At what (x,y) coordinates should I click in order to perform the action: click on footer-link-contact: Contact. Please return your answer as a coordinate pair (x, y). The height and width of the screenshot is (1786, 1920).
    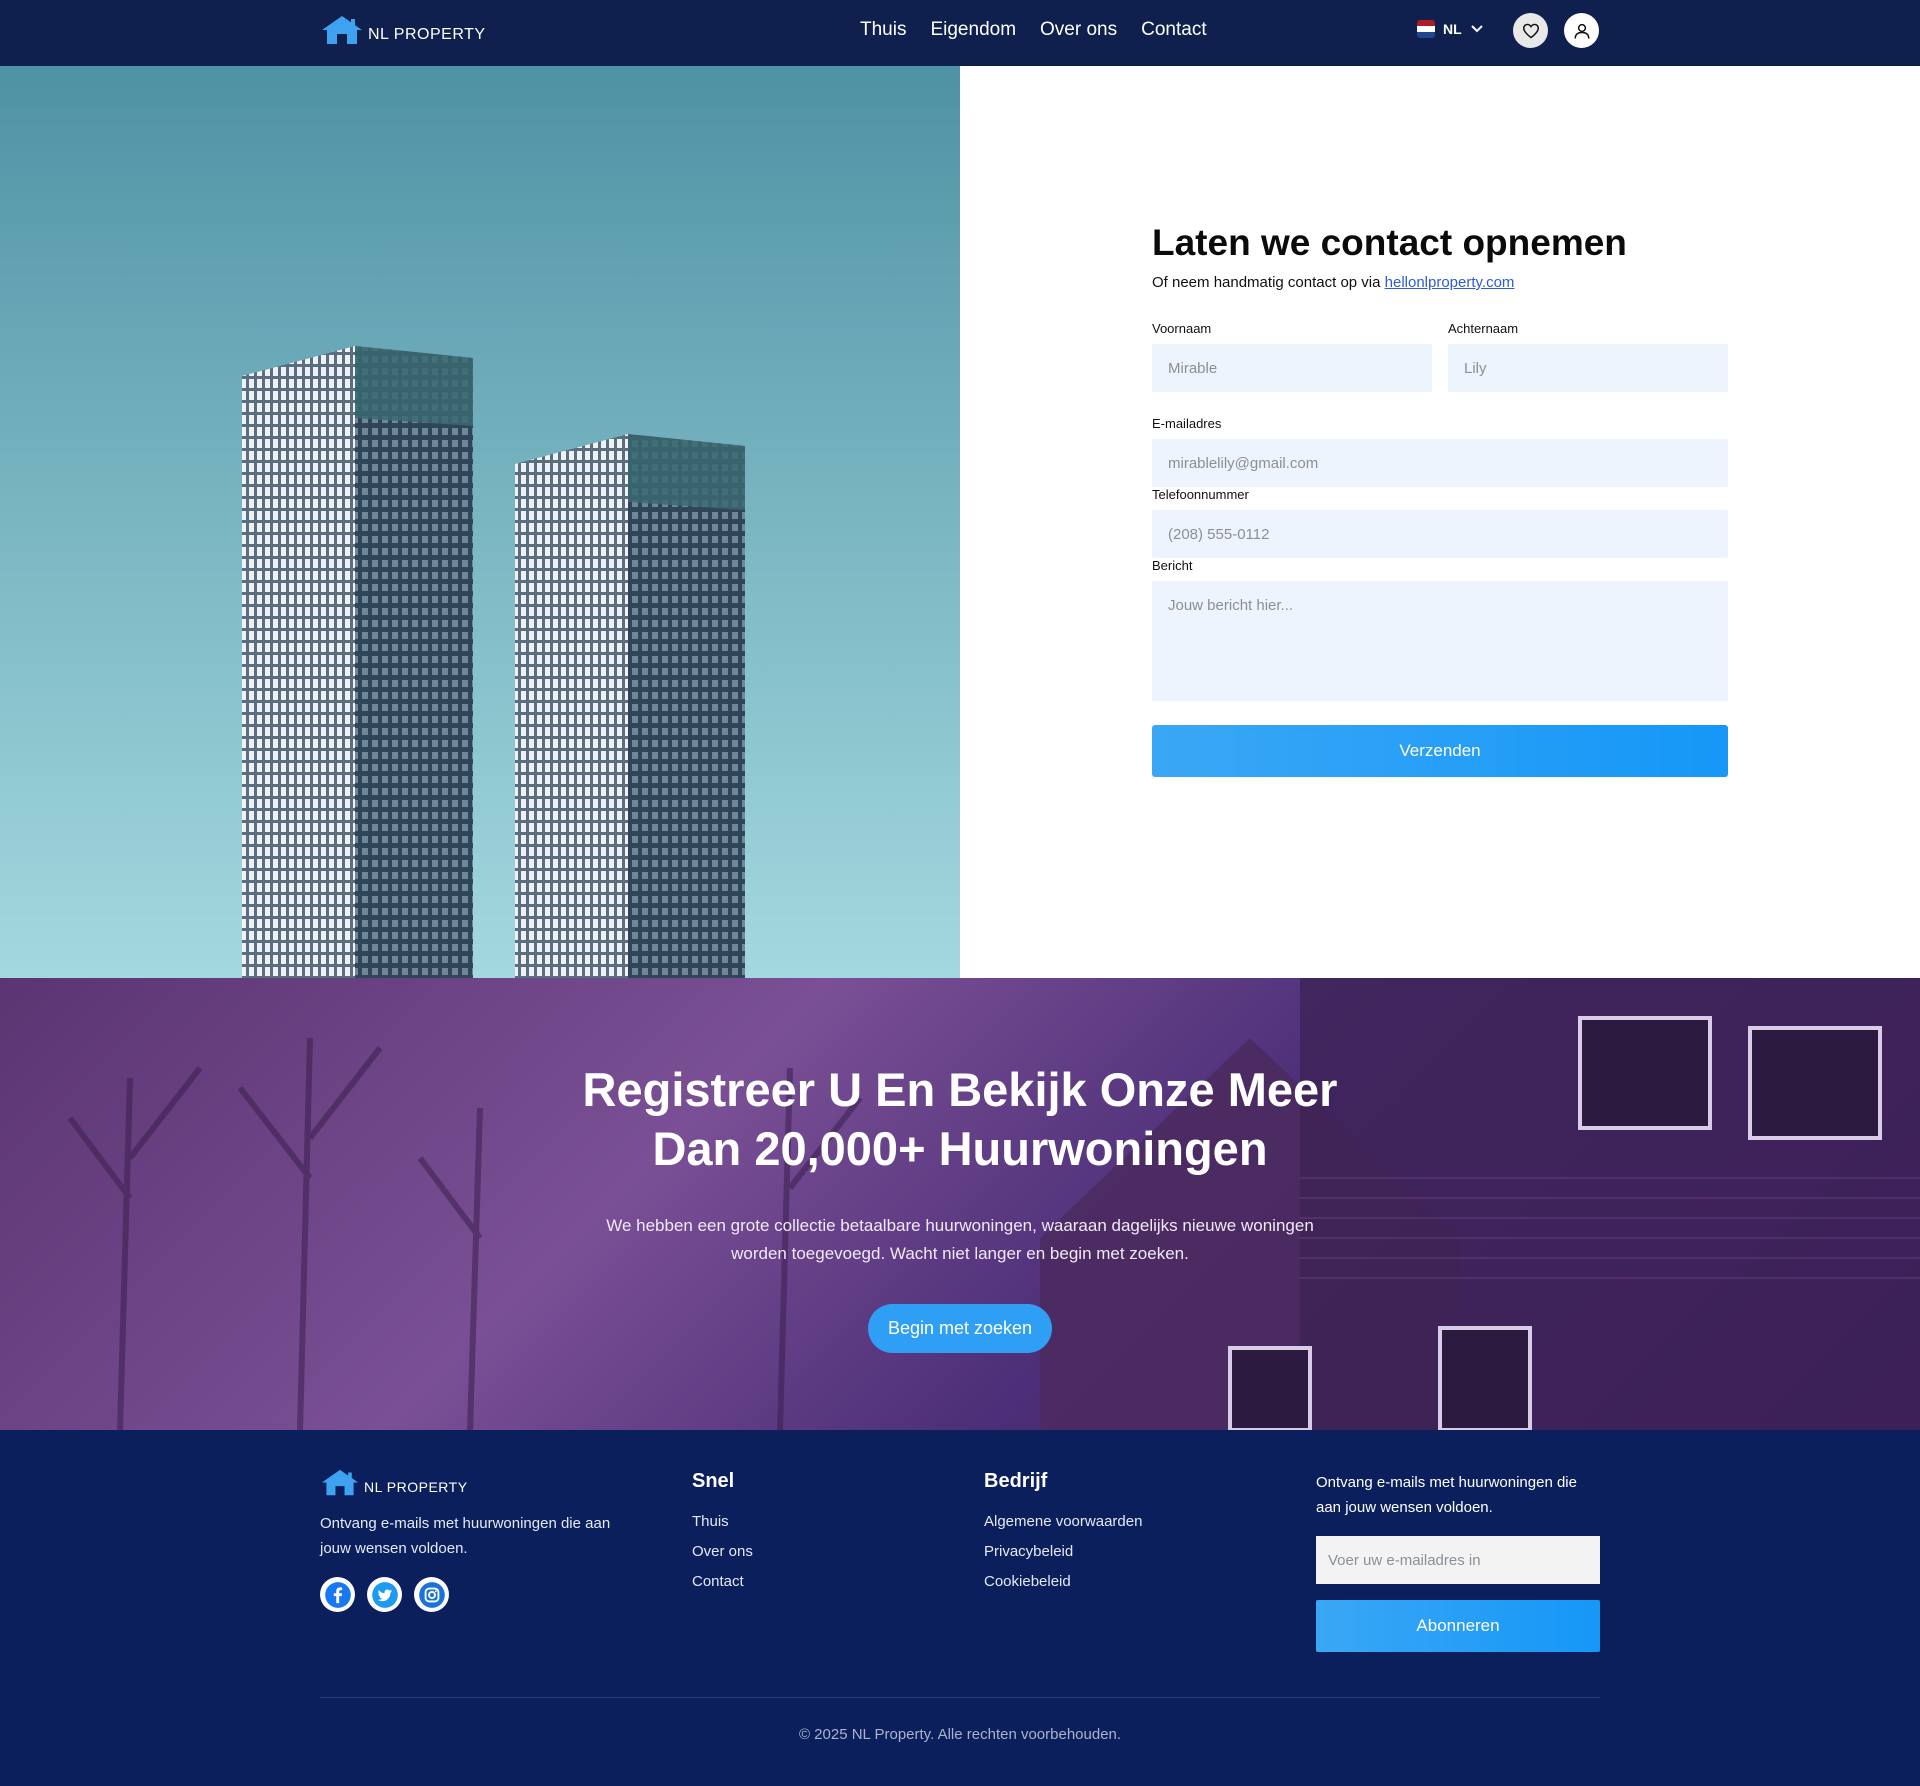
    Looking at the image, I should click on (722, 1581).